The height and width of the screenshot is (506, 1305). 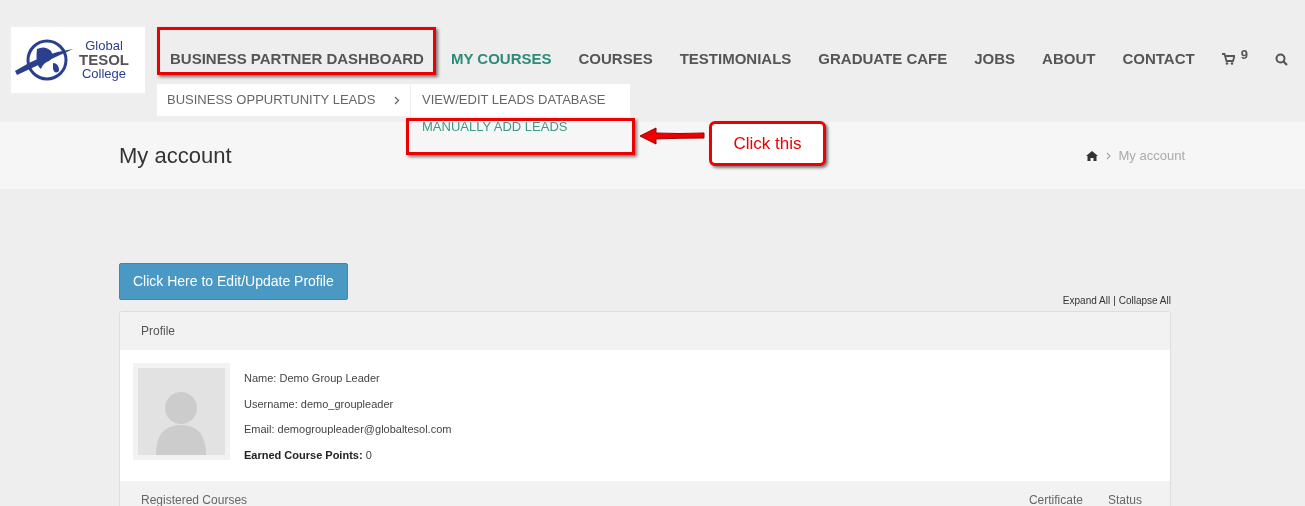 I want to click on logo: Global TESOL College, so click(x=78, y=60).